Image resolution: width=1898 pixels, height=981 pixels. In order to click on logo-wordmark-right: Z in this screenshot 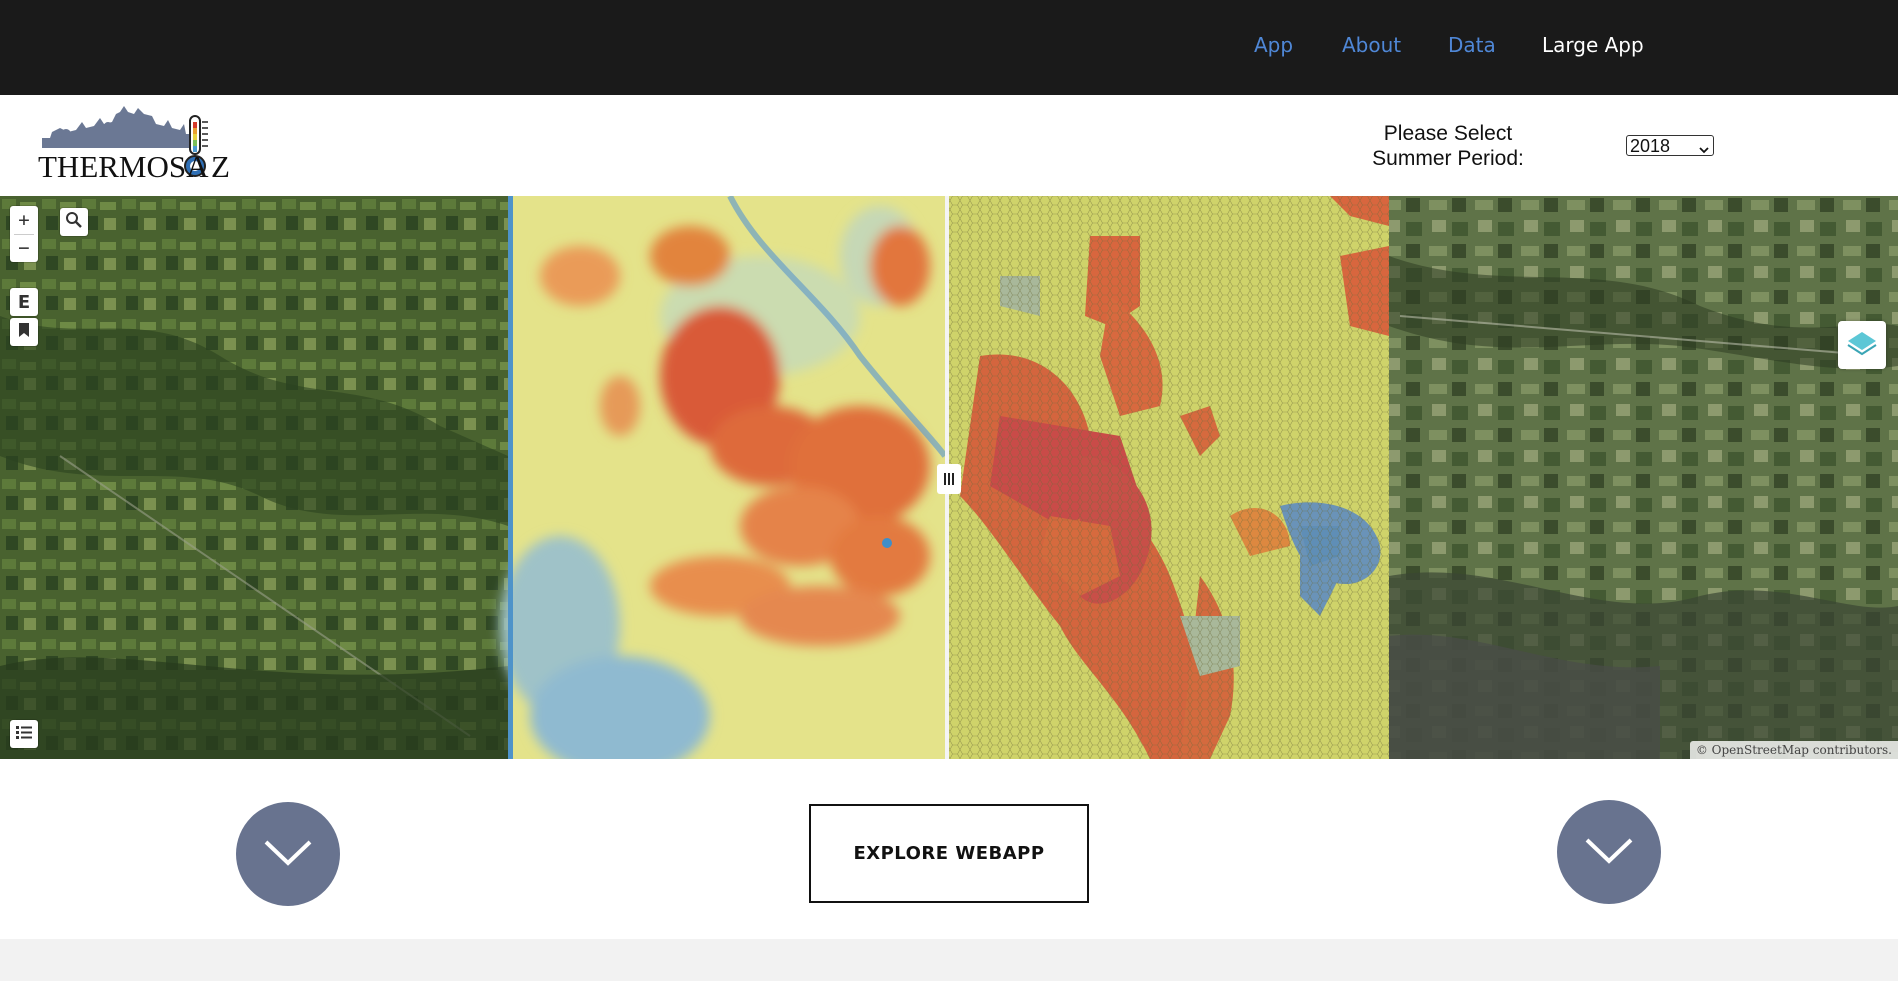, I will do `click(220, 166)`.